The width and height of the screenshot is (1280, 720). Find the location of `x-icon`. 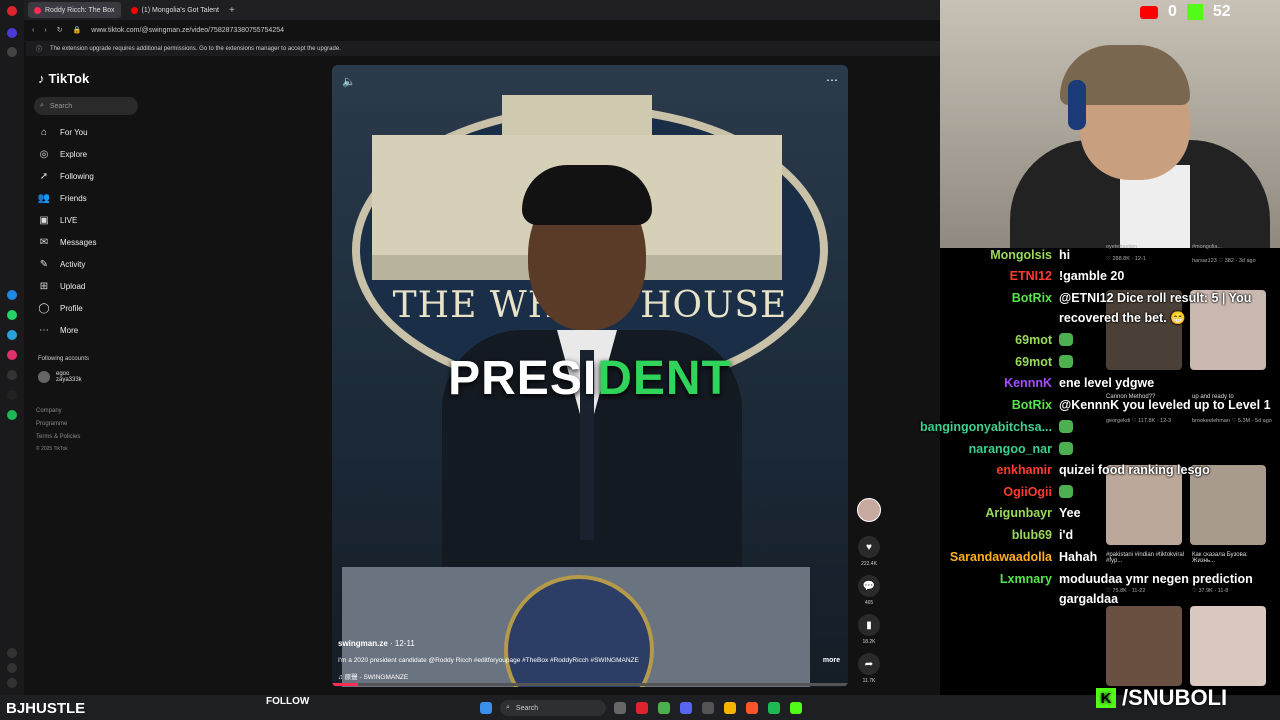

x-icon is located at coordinates (12, 395).